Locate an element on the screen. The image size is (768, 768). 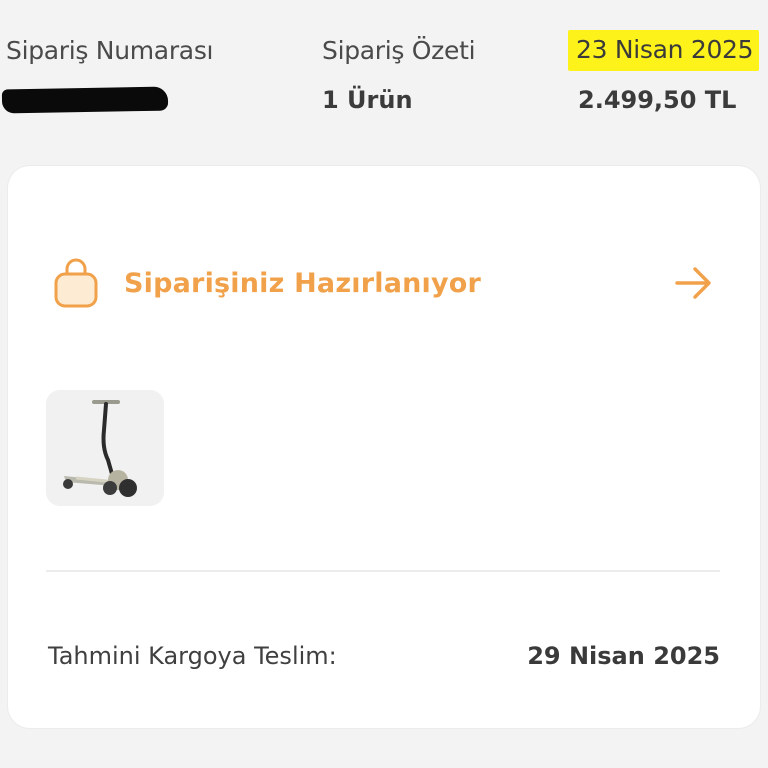
item-count: 1 Ürün is located at coordinates (367, 100).